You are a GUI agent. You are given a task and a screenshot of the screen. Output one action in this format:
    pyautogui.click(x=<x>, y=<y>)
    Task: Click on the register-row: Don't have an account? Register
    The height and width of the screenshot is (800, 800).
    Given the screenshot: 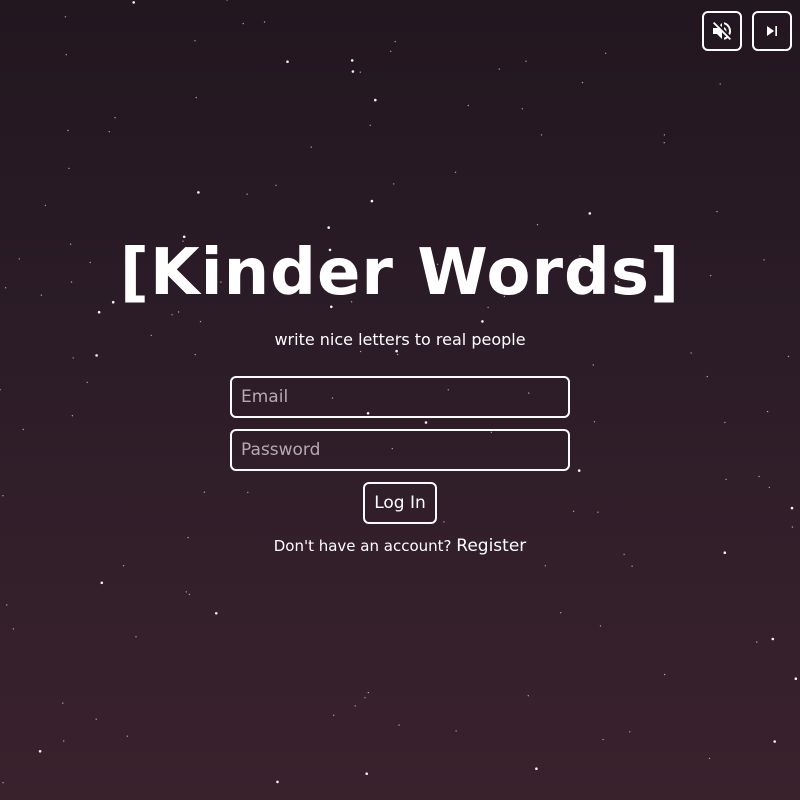 What is the action you would take?
    pyautogui.click(x=400, y=546)
    